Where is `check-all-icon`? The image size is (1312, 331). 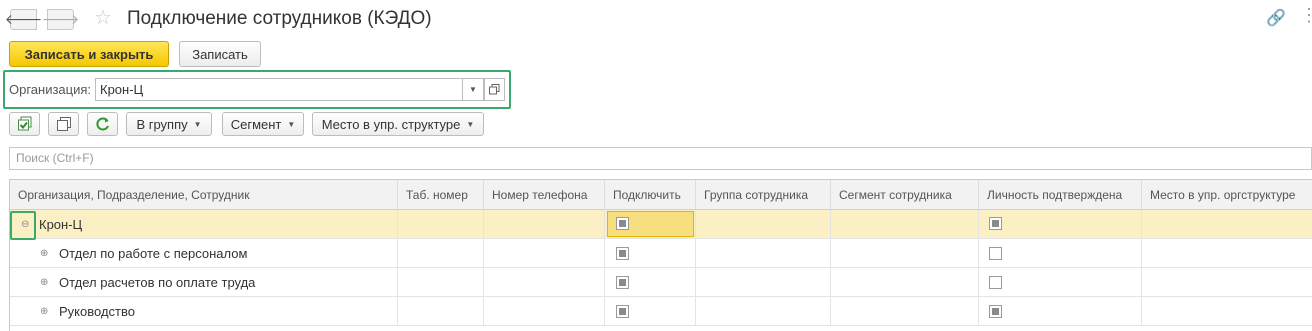
check-all-icon is located at coordinates (24, 123).